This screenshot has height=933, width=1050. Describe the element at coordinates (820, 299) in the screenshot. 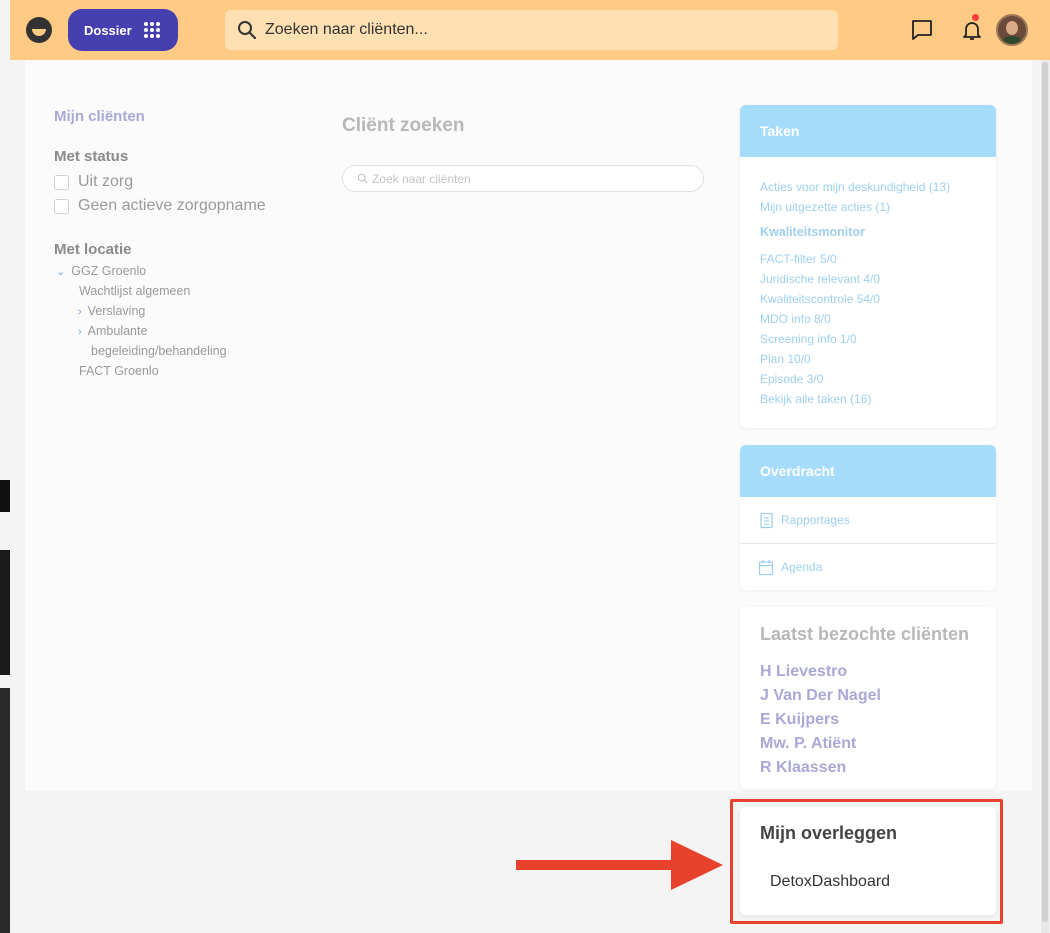

I see `monitor-link: Kwaliteitscontrole 54/0` at that location.